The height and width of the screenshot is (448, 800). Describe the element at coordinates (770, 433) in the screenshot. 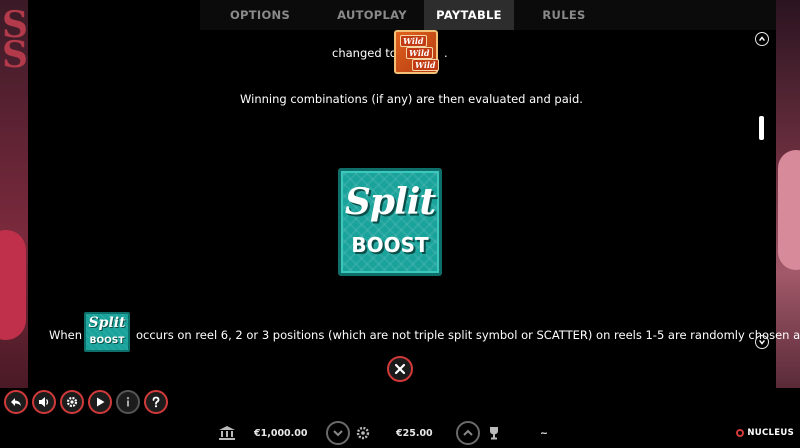

I see `brand-name: NUCLEUS` at that location.